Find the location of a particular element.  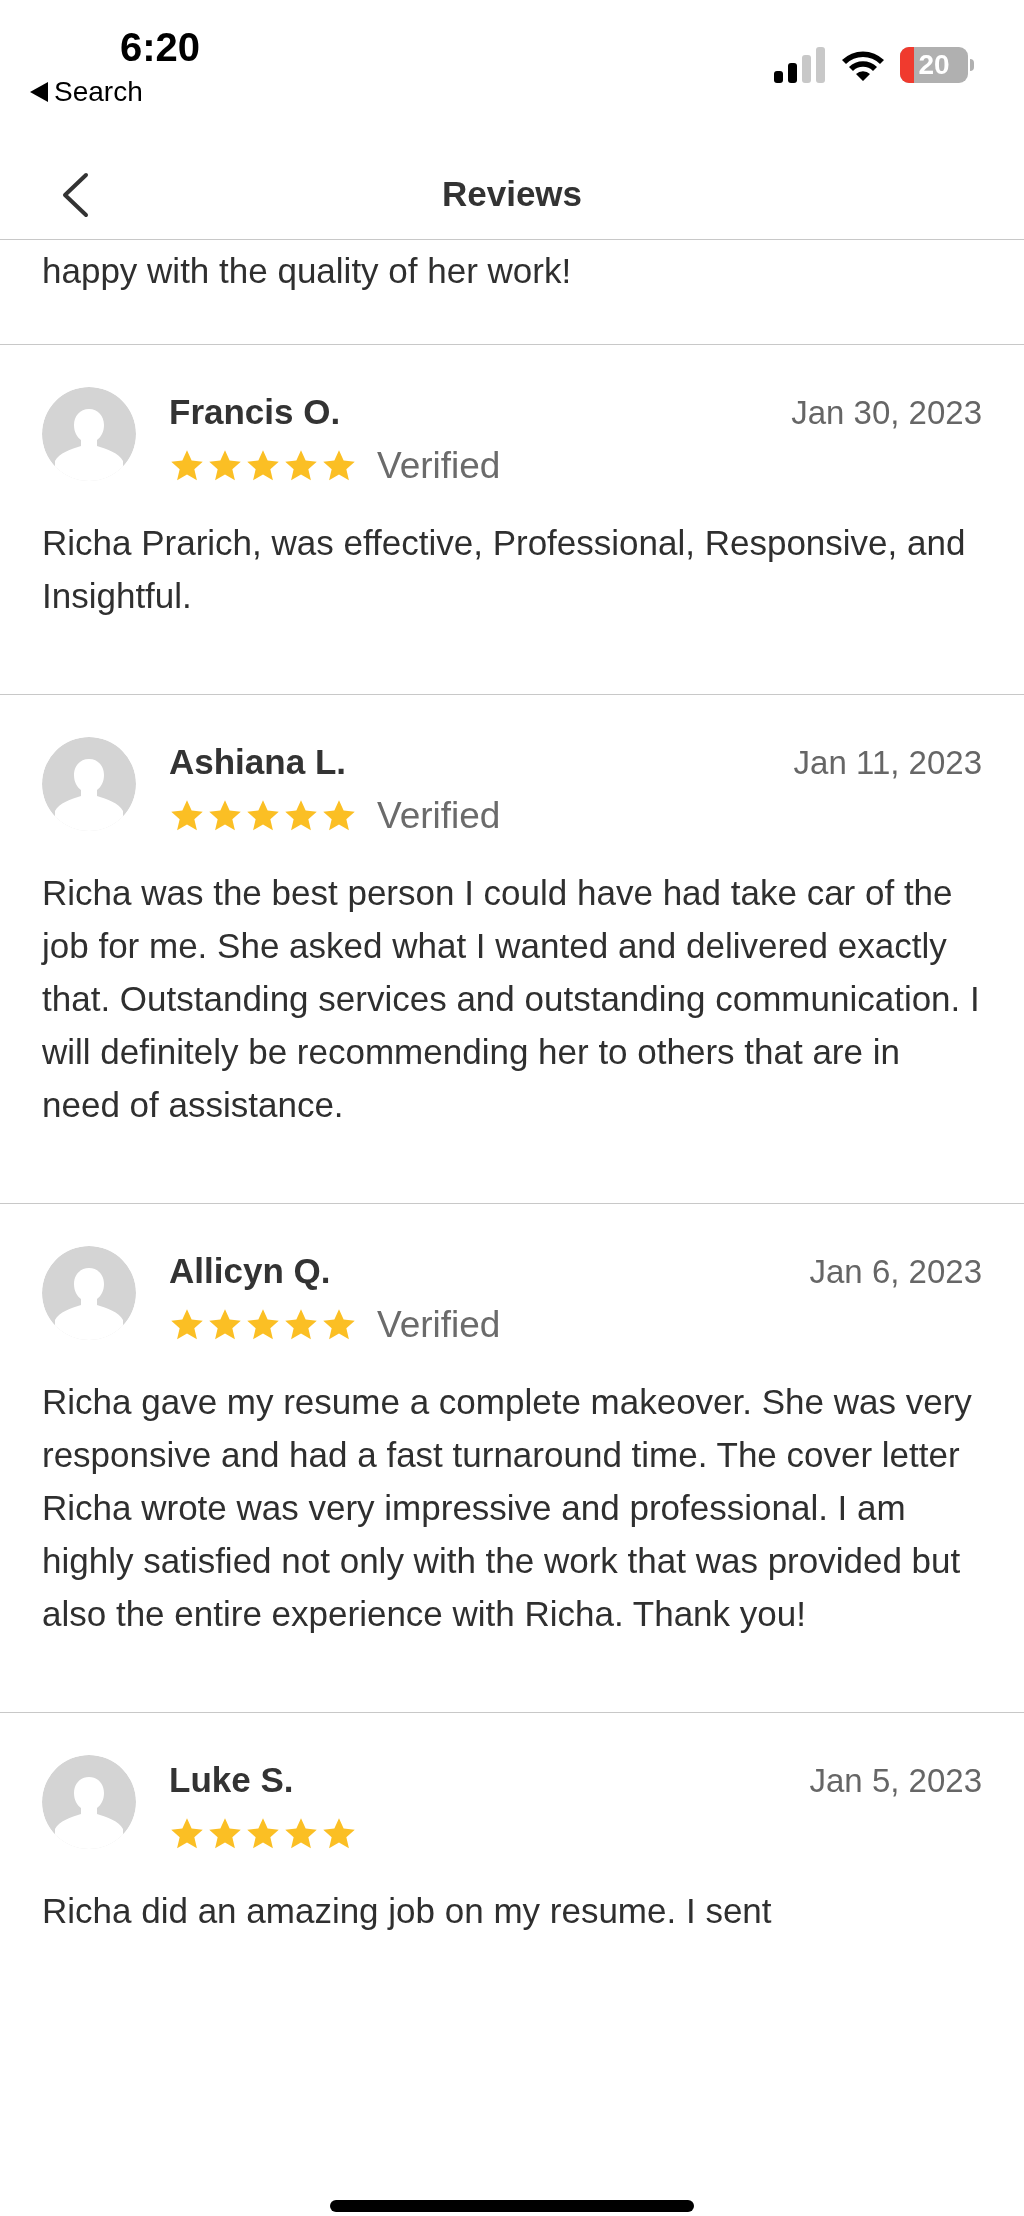

review-text: happy with the quality of her work! is located at coordinates (307, 271).